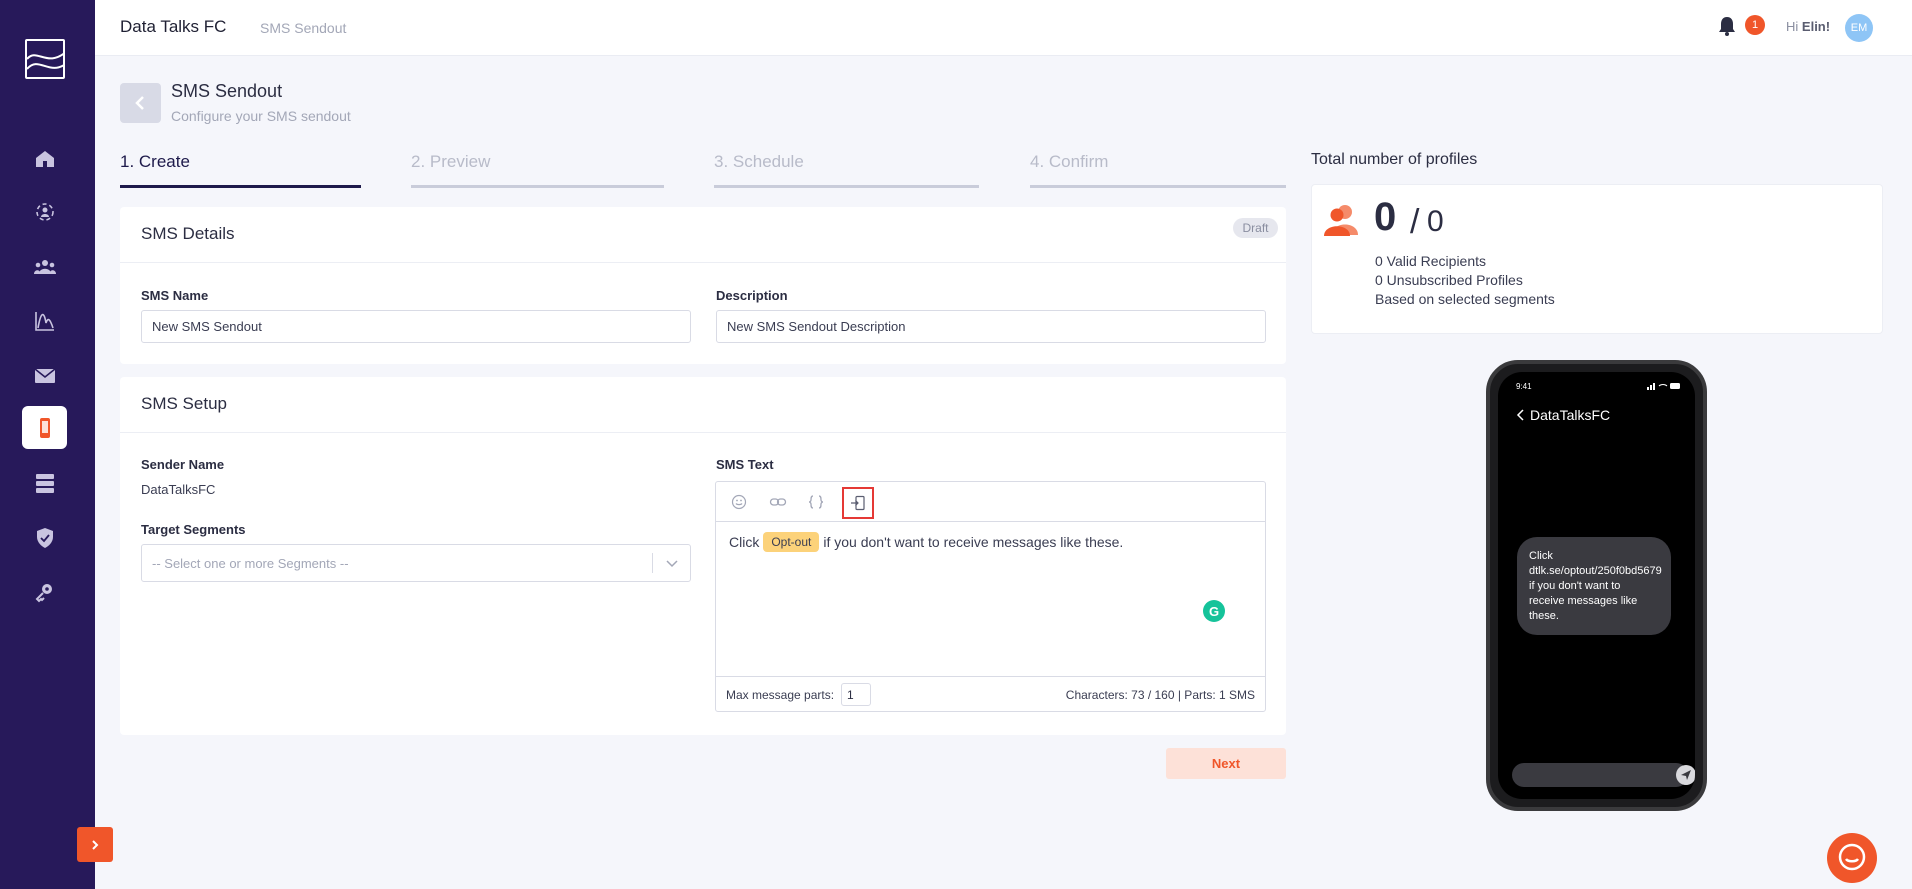  I want to click on optout-chip: Opt-out, so click(791, 542).